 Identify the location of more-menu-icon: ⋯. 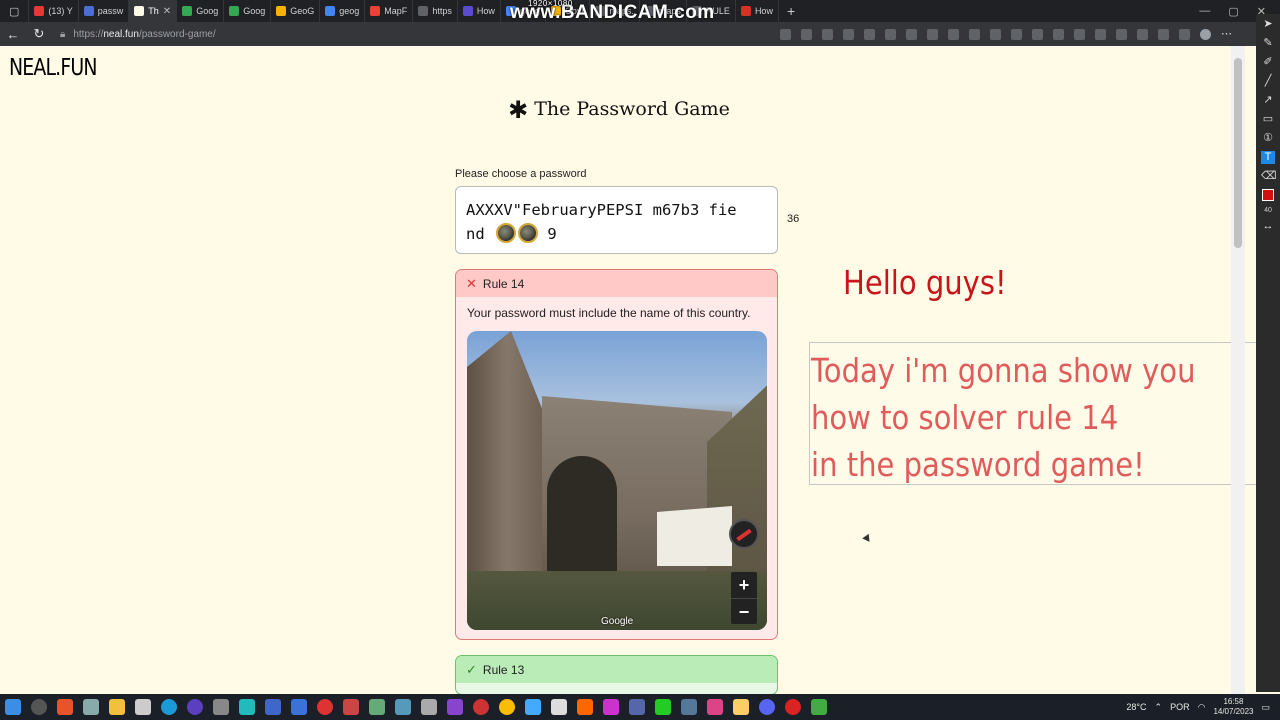
(1226, 34).